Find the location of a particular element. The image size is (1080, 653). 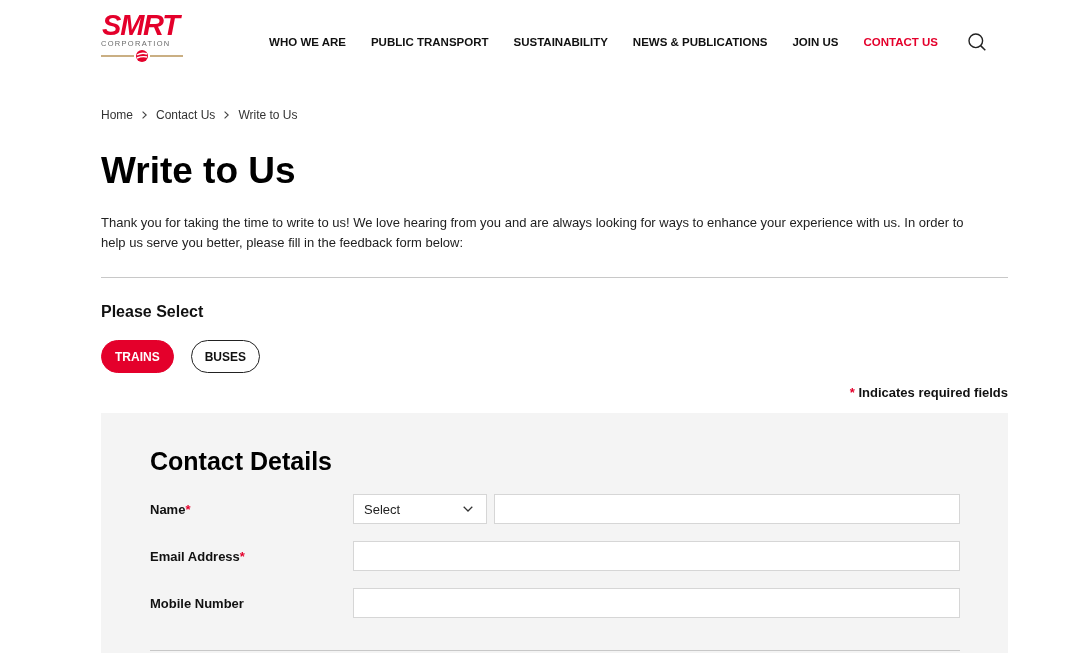

select-dropdown: Select is located at coordinates (420, 509).